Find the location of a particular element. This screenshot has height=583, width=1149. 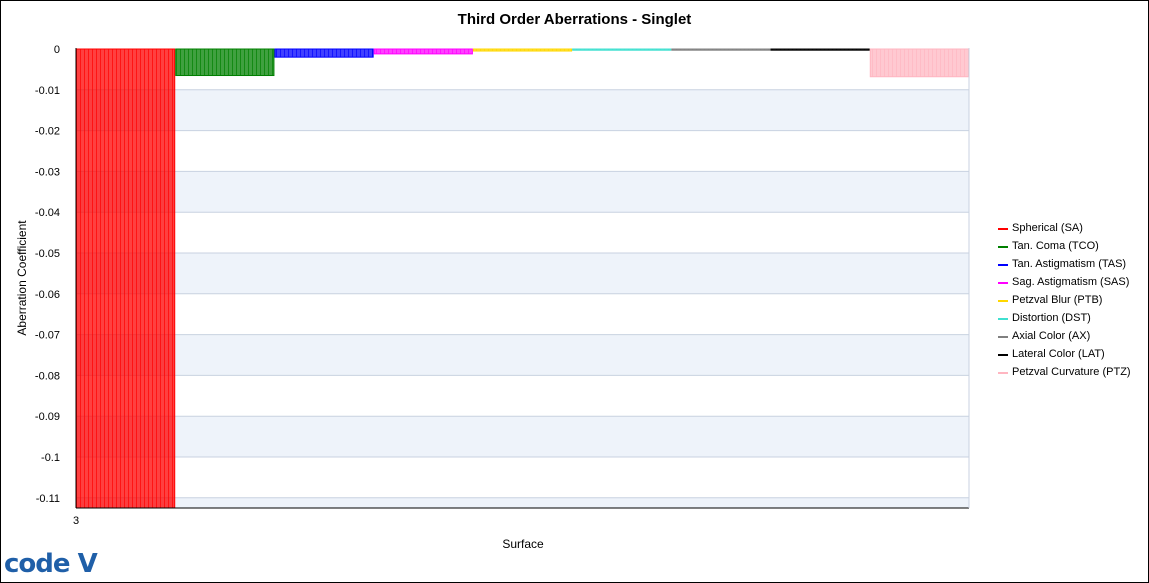

legend-label: Sag. Astigmatism (SAS) is located at coordinates (1071, 282).